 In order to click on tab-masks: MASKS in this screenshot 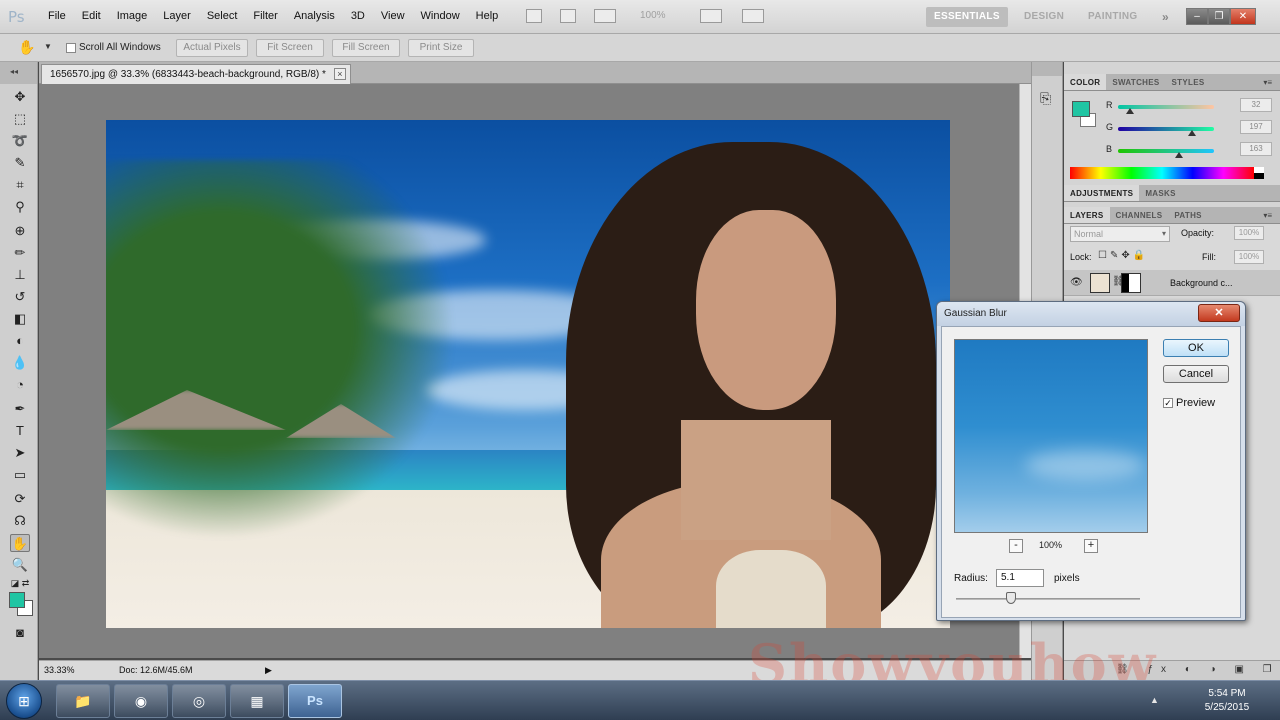, I will do `click(1160, 193)`.